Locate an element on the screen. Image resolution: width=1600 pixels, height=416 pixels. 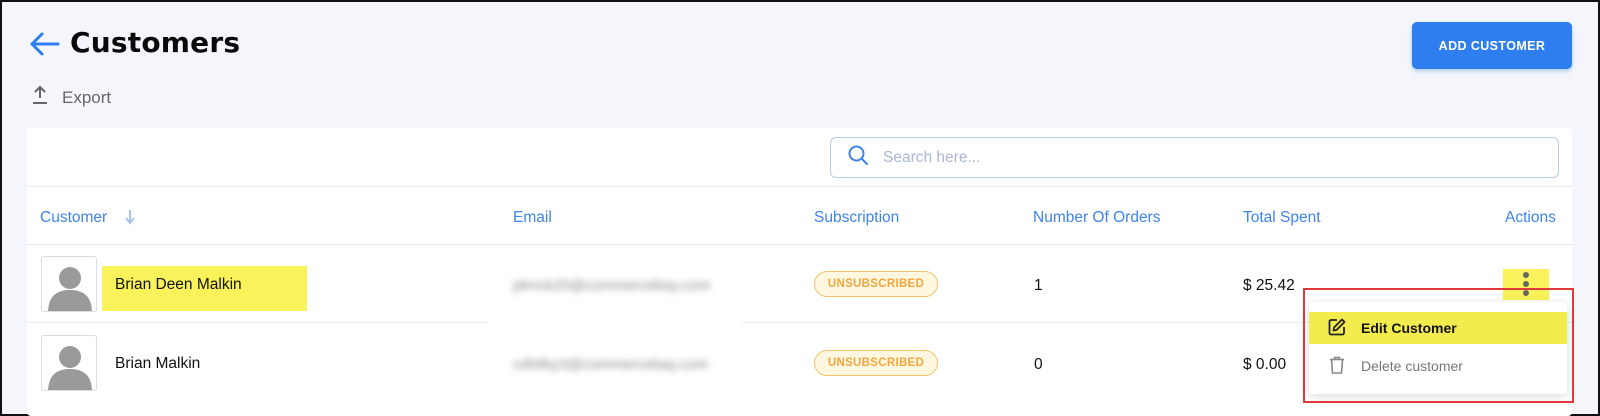
back-arrow-icon is located at coordinates (44, 44).